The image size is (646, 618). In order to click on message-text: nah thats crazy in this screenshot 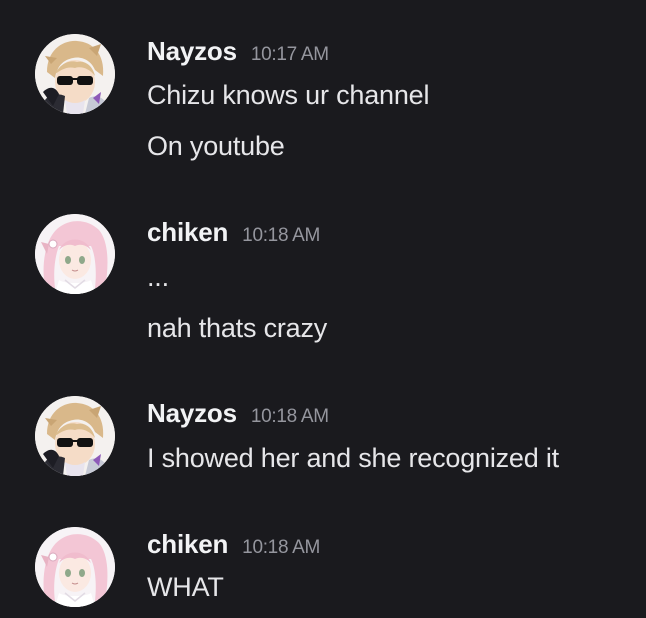, I will do `click(237, 328)`.